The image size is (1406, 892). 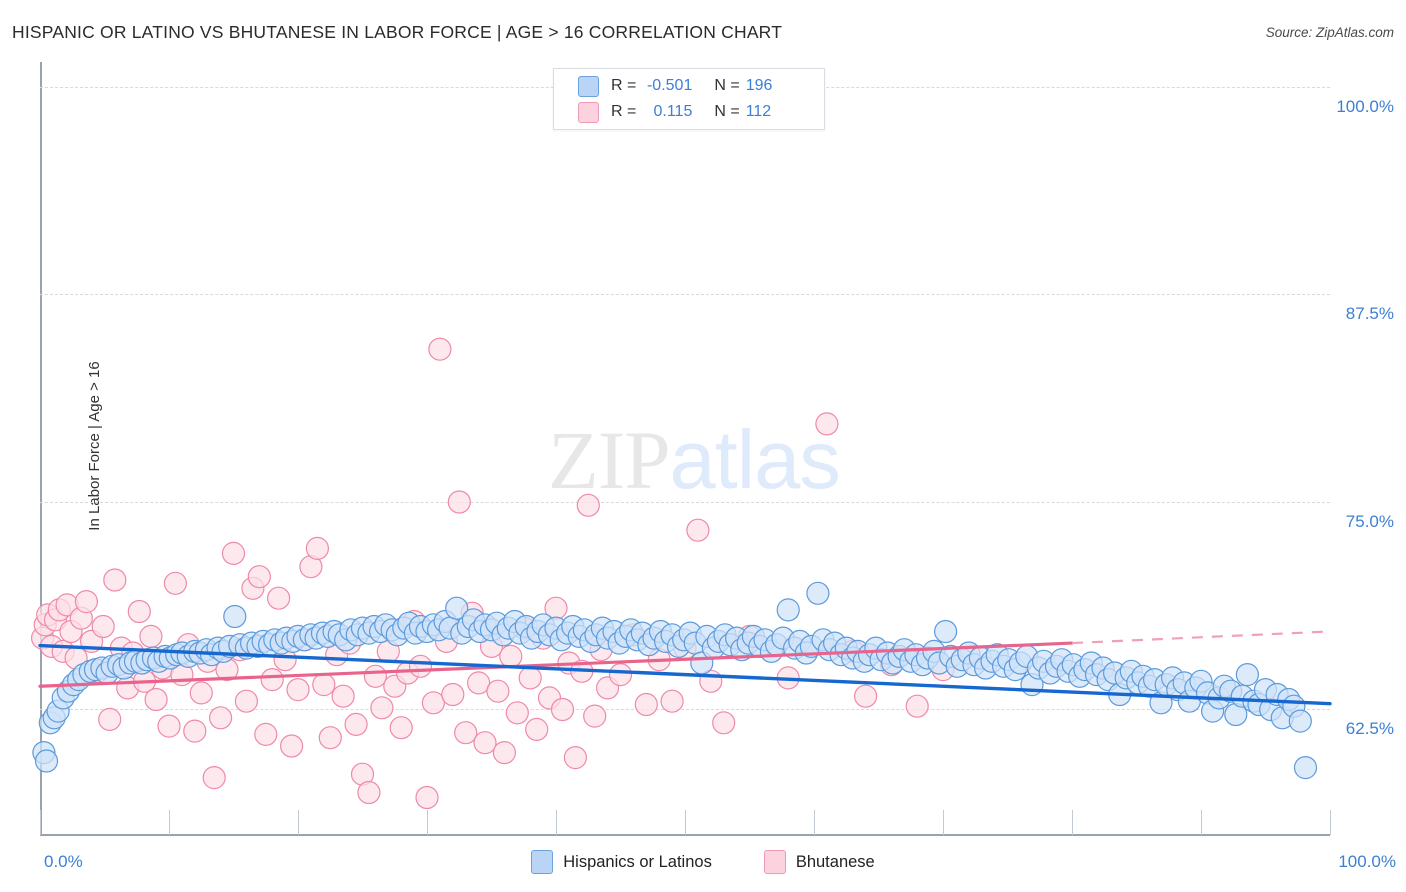 I want to click on stats-legend-row-hispanic: R = -0.501 N = 196, so click(x=701, y=86).